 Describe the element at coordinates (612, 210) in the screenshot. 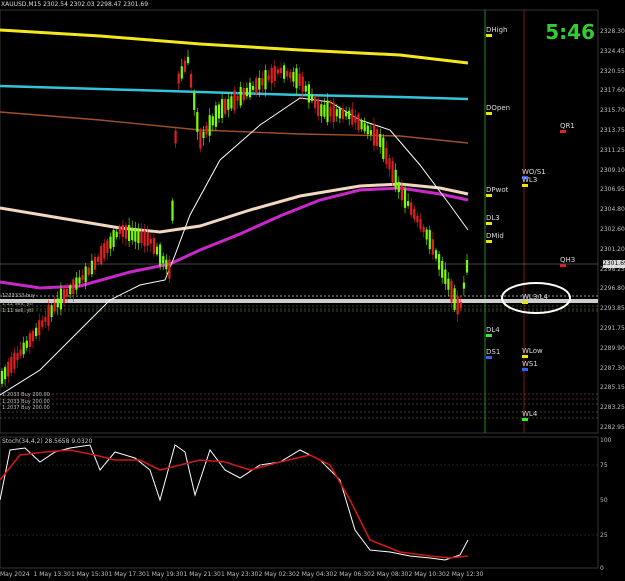

I see `price-tick: 2304.80` at that location.